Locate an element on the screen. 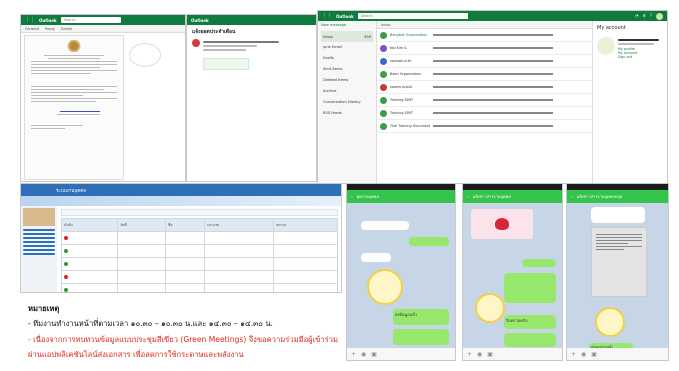 The height and width of the screenshot is (371, 679). chat-body: รับทราบครับ is located at coordinates (512, 275).